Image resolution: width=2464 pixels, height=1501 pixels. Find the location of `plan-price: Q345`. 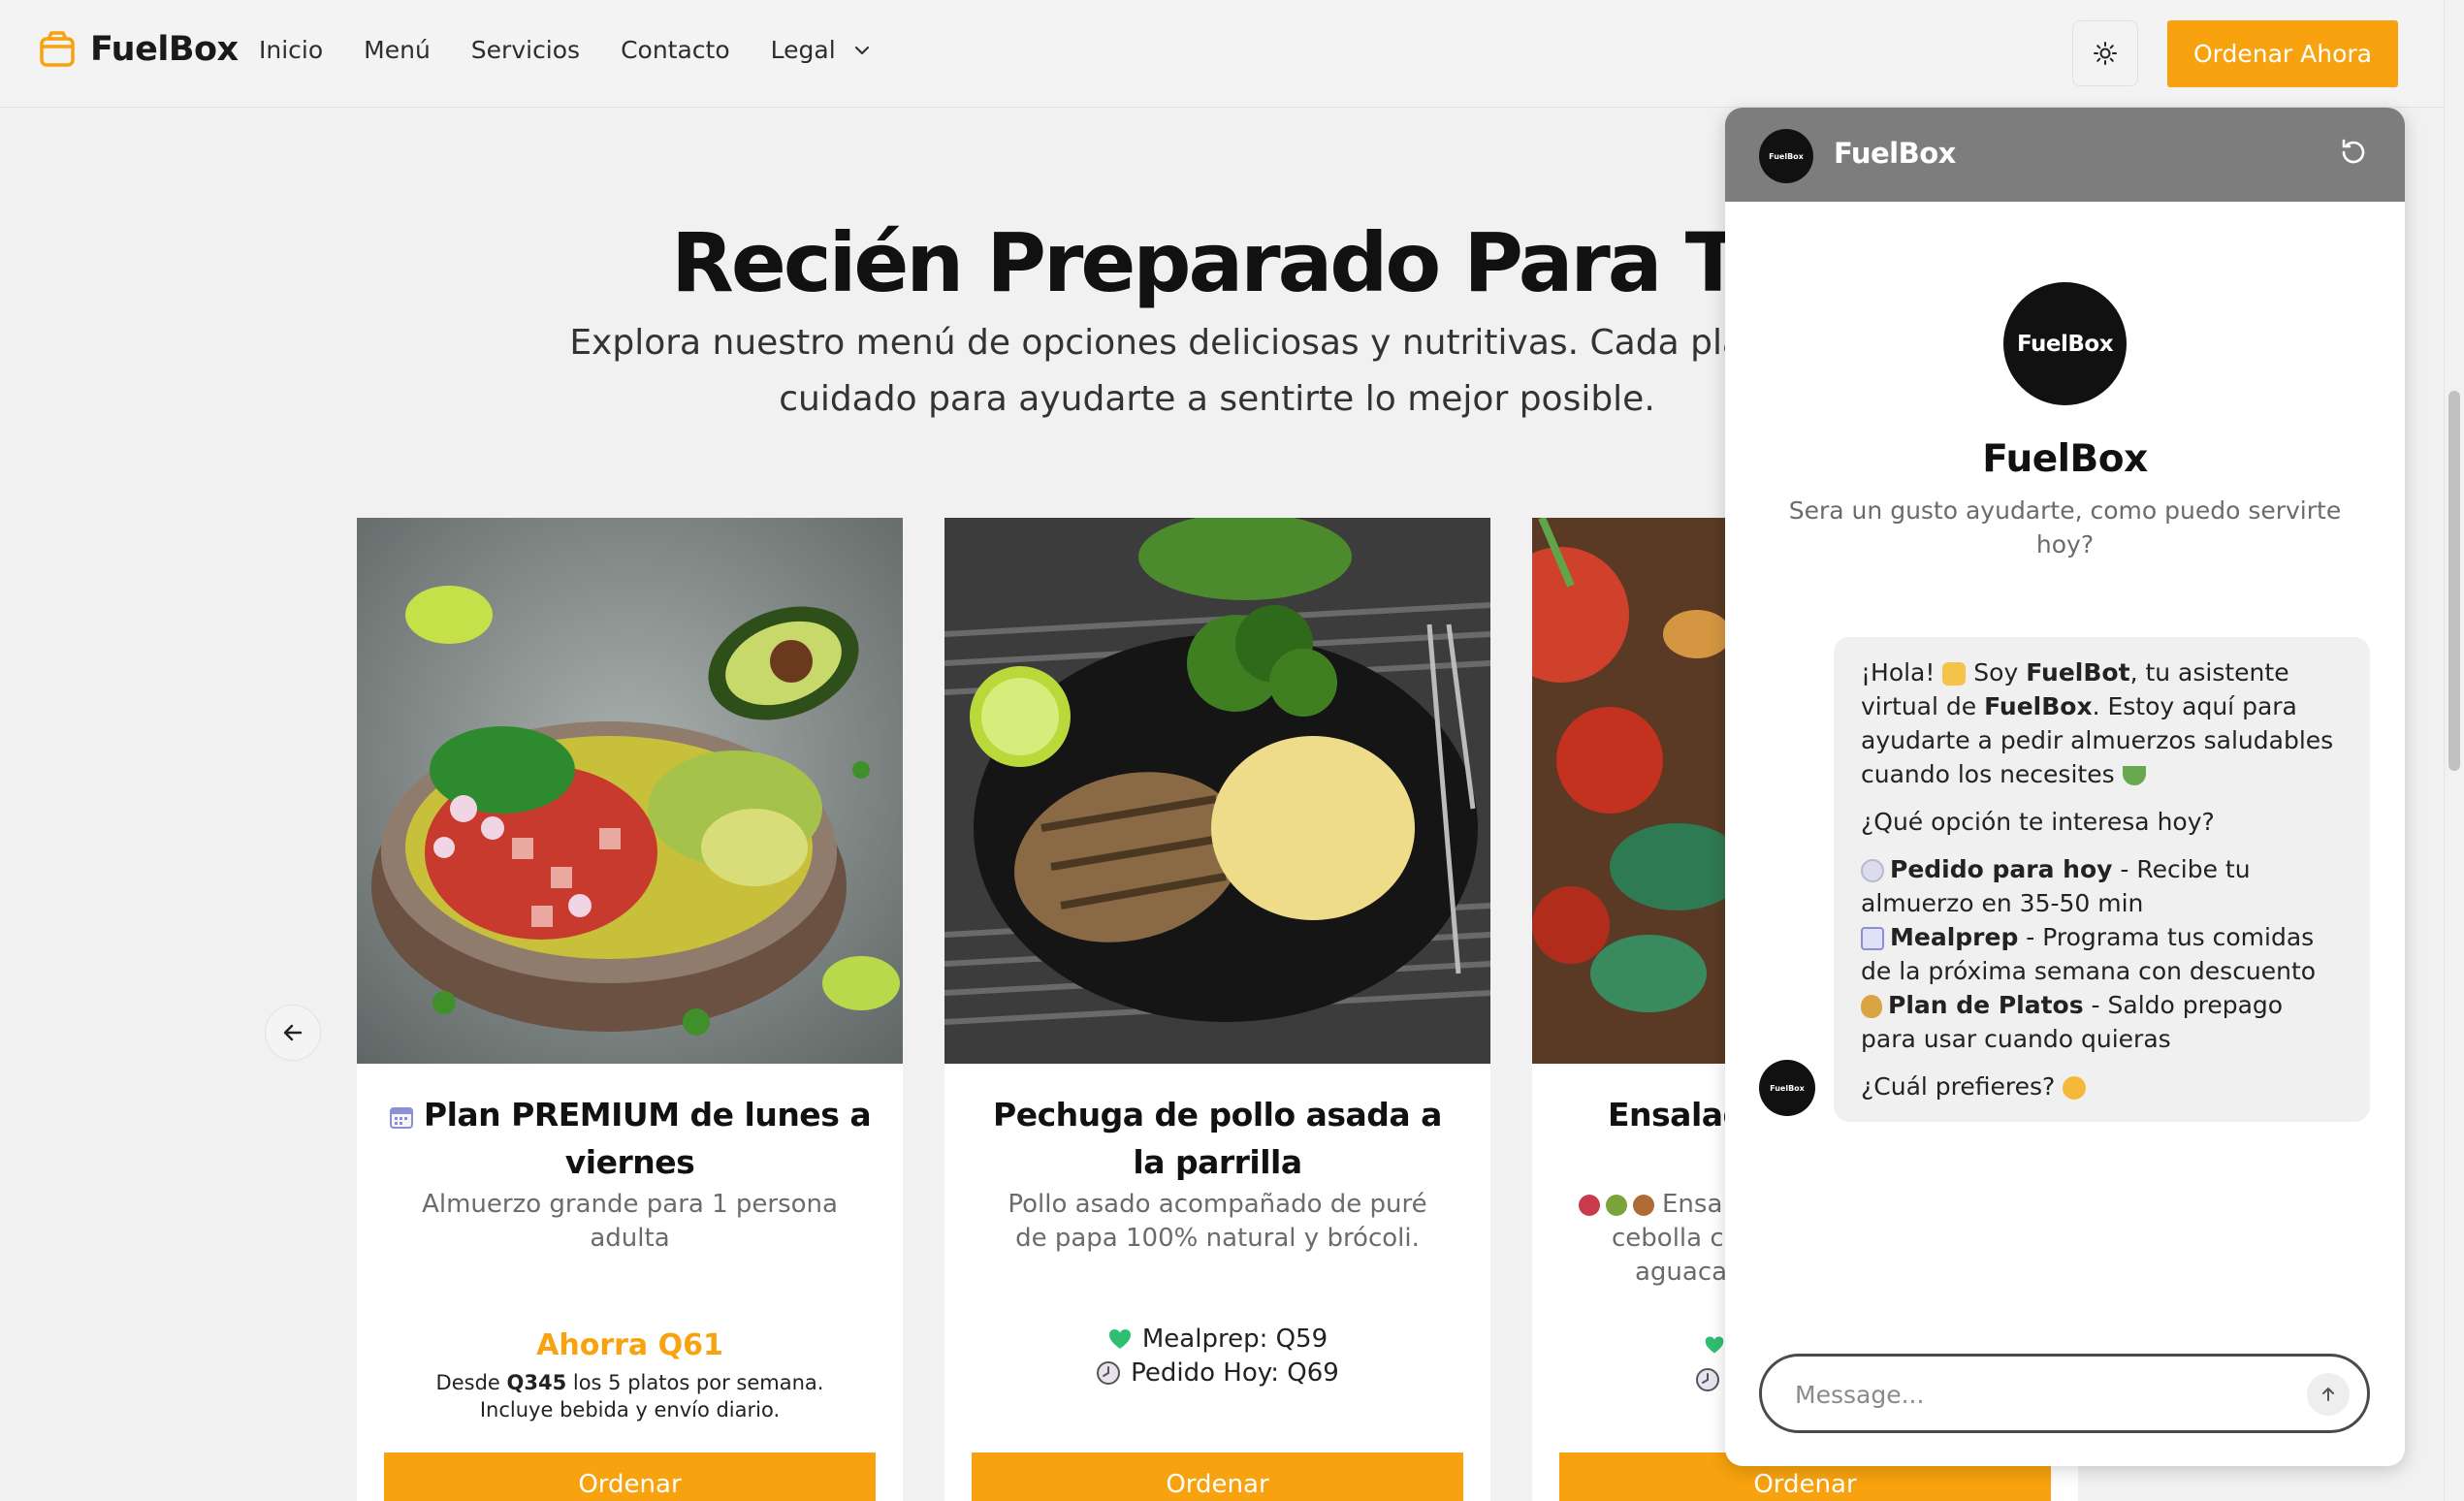

plan-price: Q345 is located at coordinates (536, 1383).